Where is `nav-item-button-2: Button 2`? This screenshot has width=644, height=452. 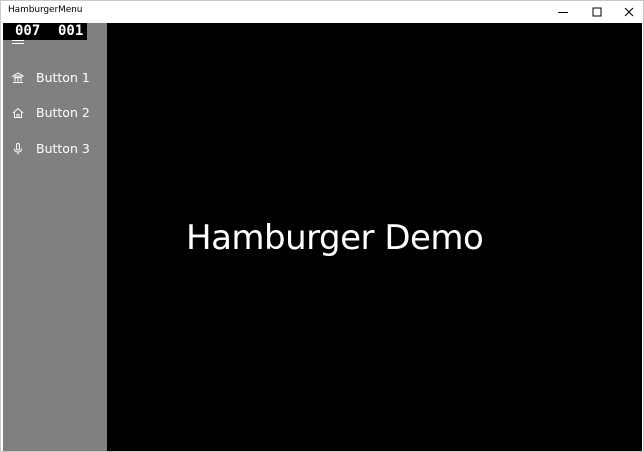 nav-item-button-2: Button 2 is located at coordinates (55, 114).